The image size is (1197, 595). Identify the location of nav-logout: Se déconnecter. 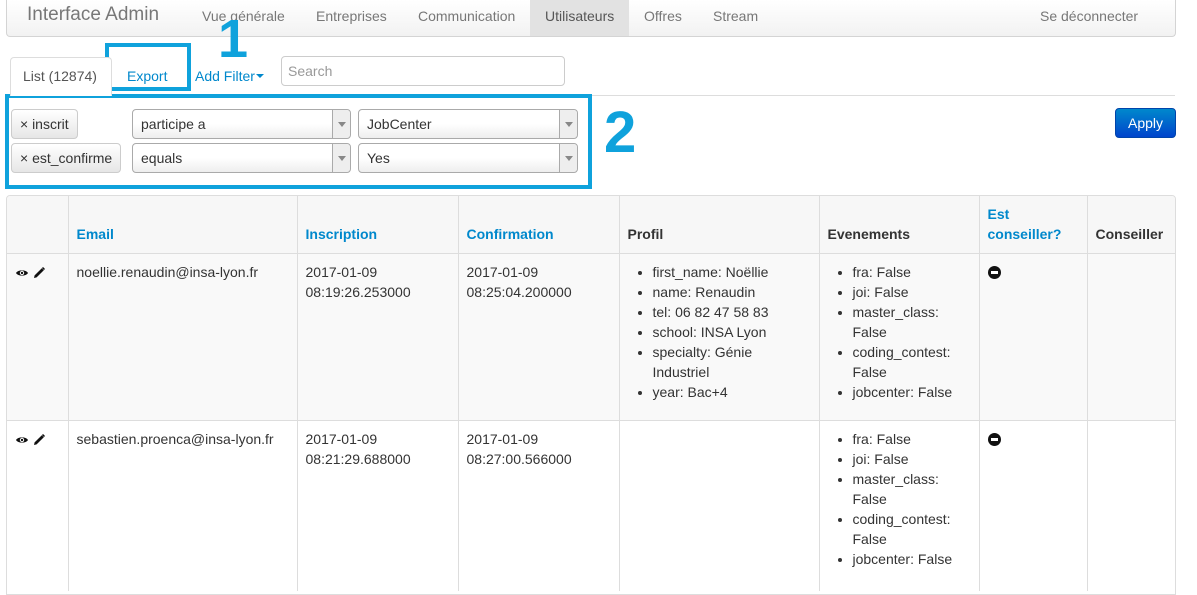
(1089, 18).